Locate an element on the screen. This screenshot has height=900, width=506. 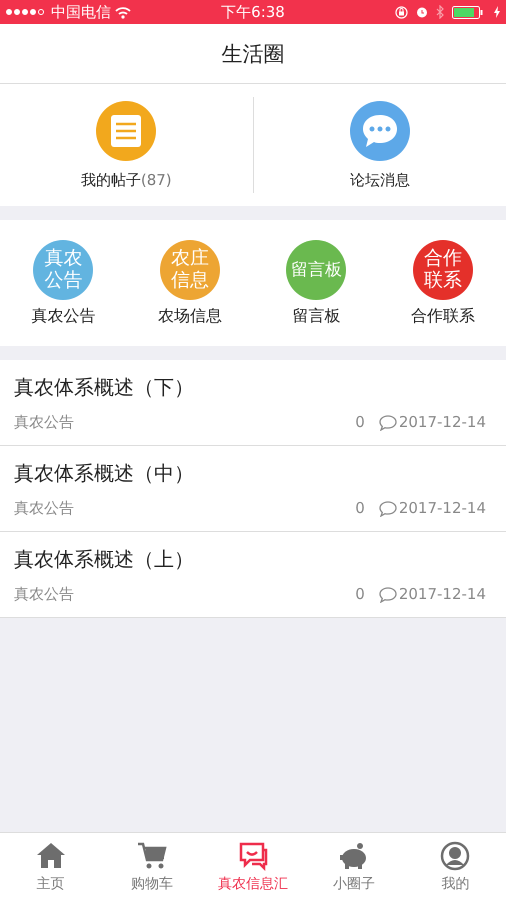
tab-button: 真农信息汇 is located at coordinates (253, 866).